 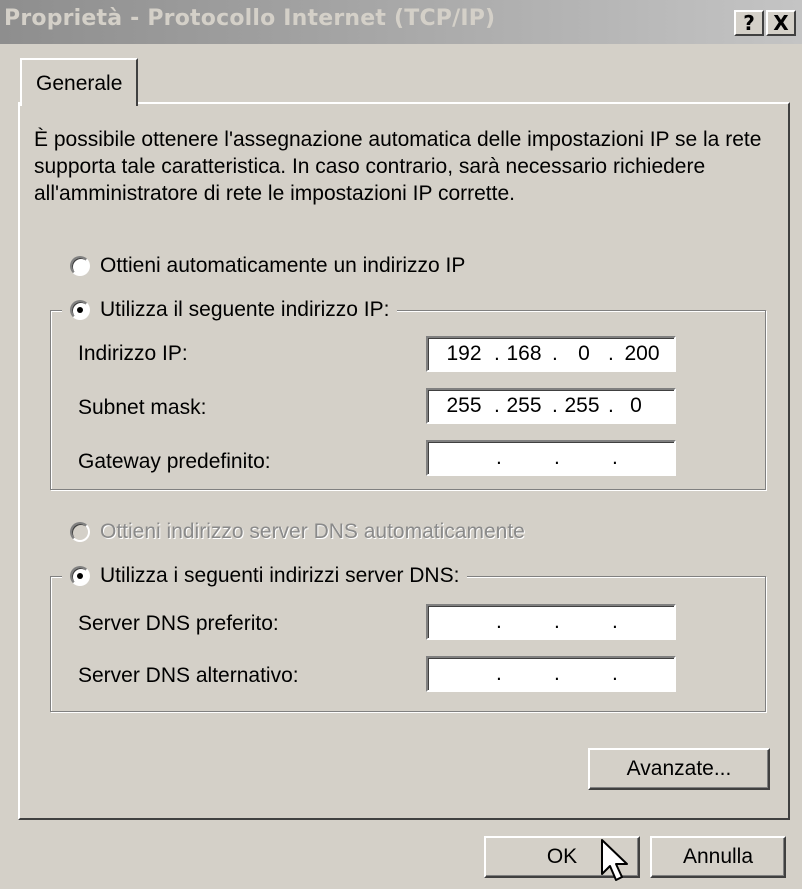 I want to click on radio-ip-manual: Utilizza il seguente indirizzo IP:, so click(x=230, y=310).